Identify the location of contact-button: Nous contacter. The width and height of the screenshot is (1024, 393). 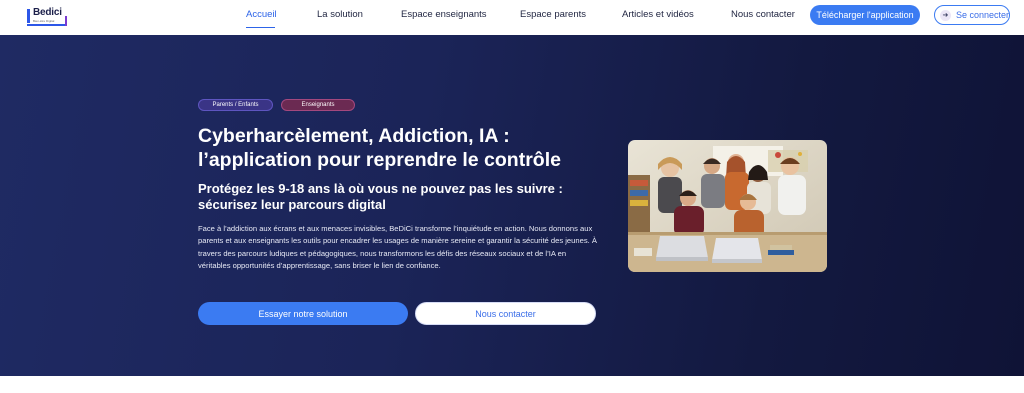
(505, 313).